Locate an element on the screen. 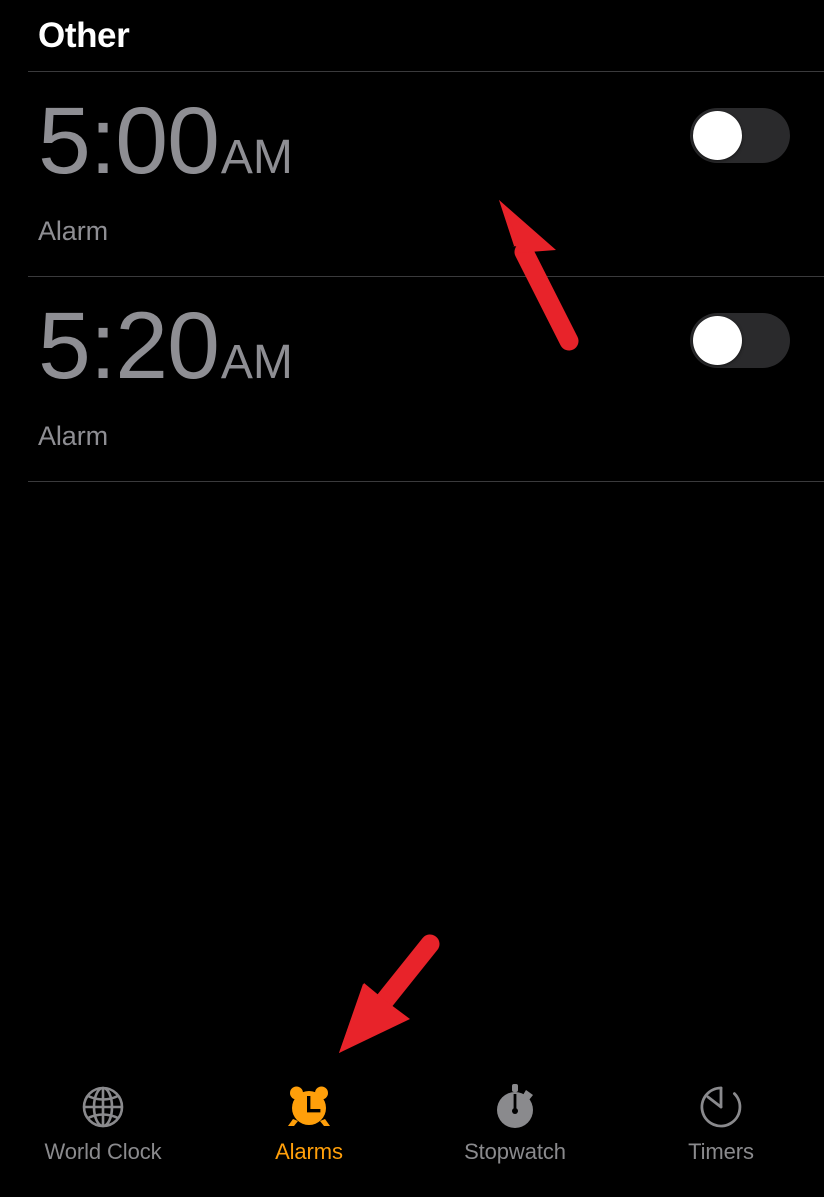 This screenshot has width=824, height=1197. tab-alarms: Alarms is located at coordinates (309, 1123).